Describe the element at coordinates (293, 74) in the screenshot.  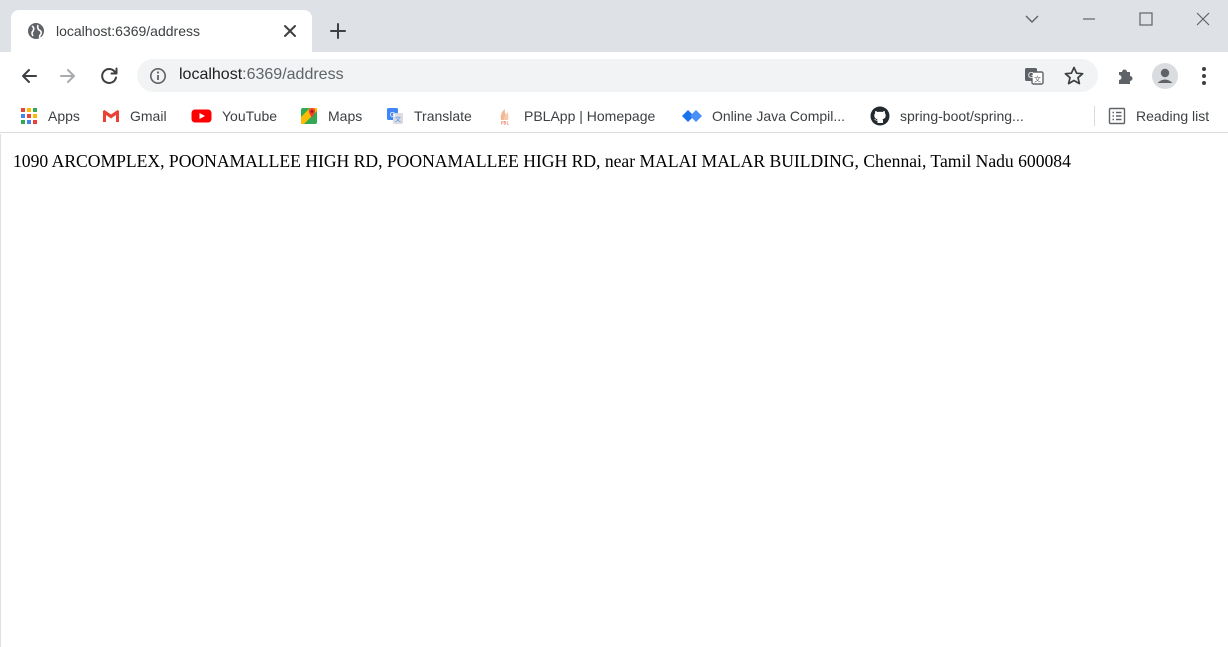
I see `url-path: :6369/address` at that location.